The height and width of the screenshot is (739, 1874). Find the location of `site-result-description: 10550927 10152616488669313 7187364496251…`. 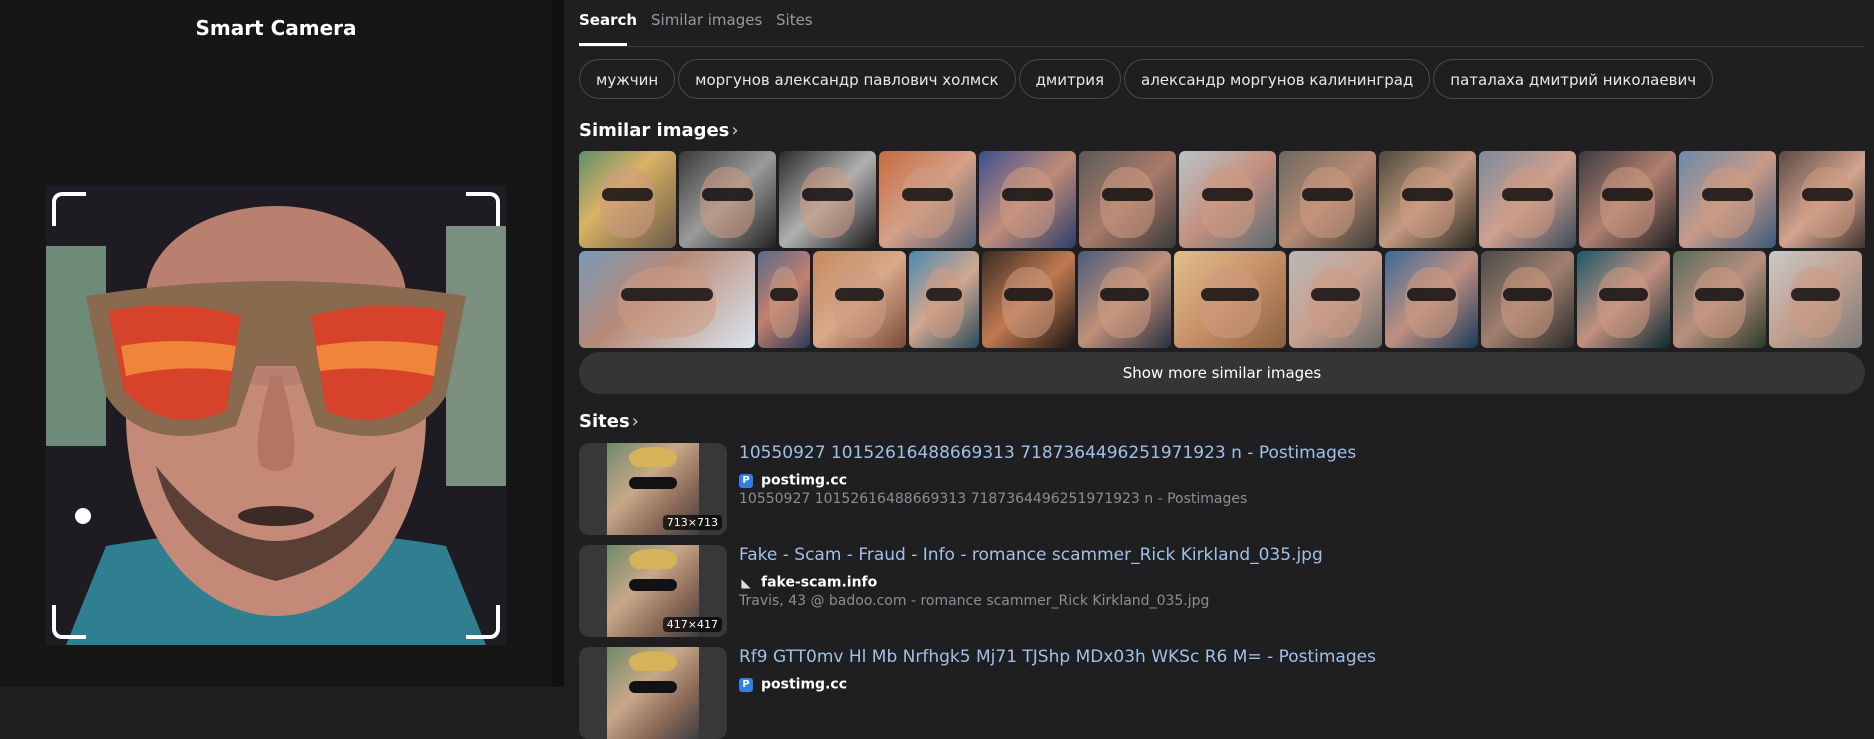

site-result-description: 10550927 10152616488669313 7187364496251… is located at coordinates (993, 499).